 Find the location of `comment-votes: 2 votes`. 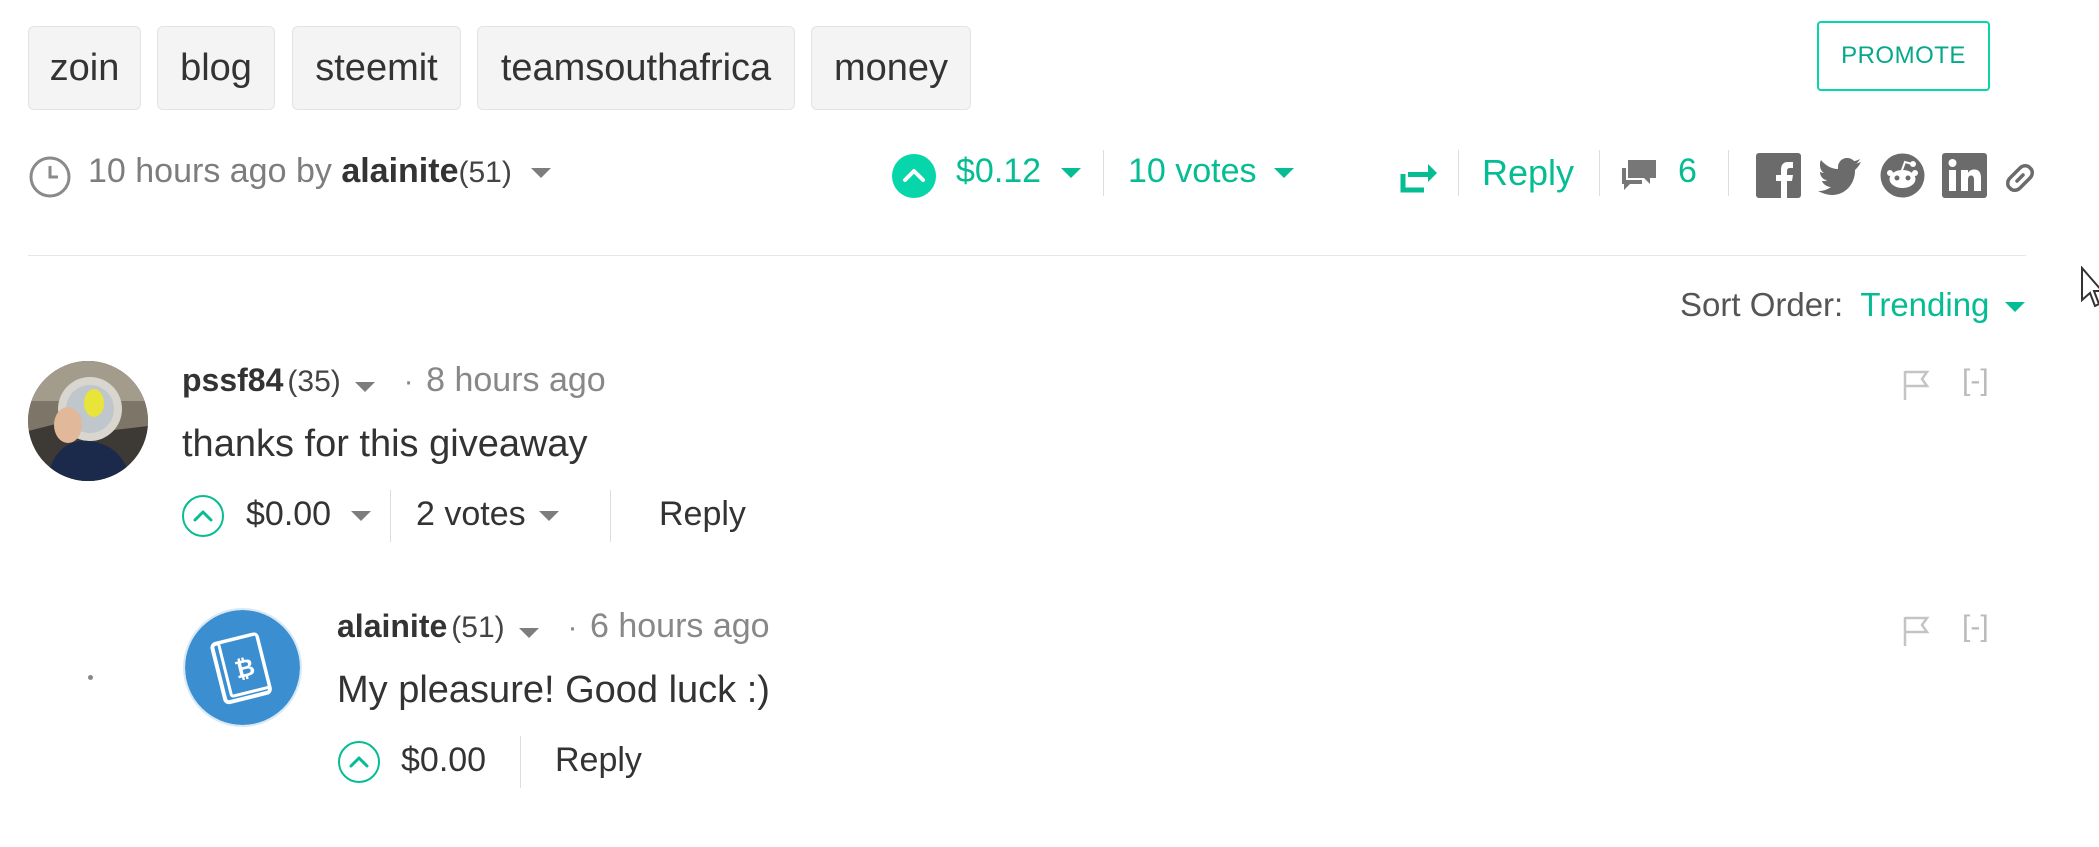

comment-votes: 2 votes is located at coordinates (488, 514).